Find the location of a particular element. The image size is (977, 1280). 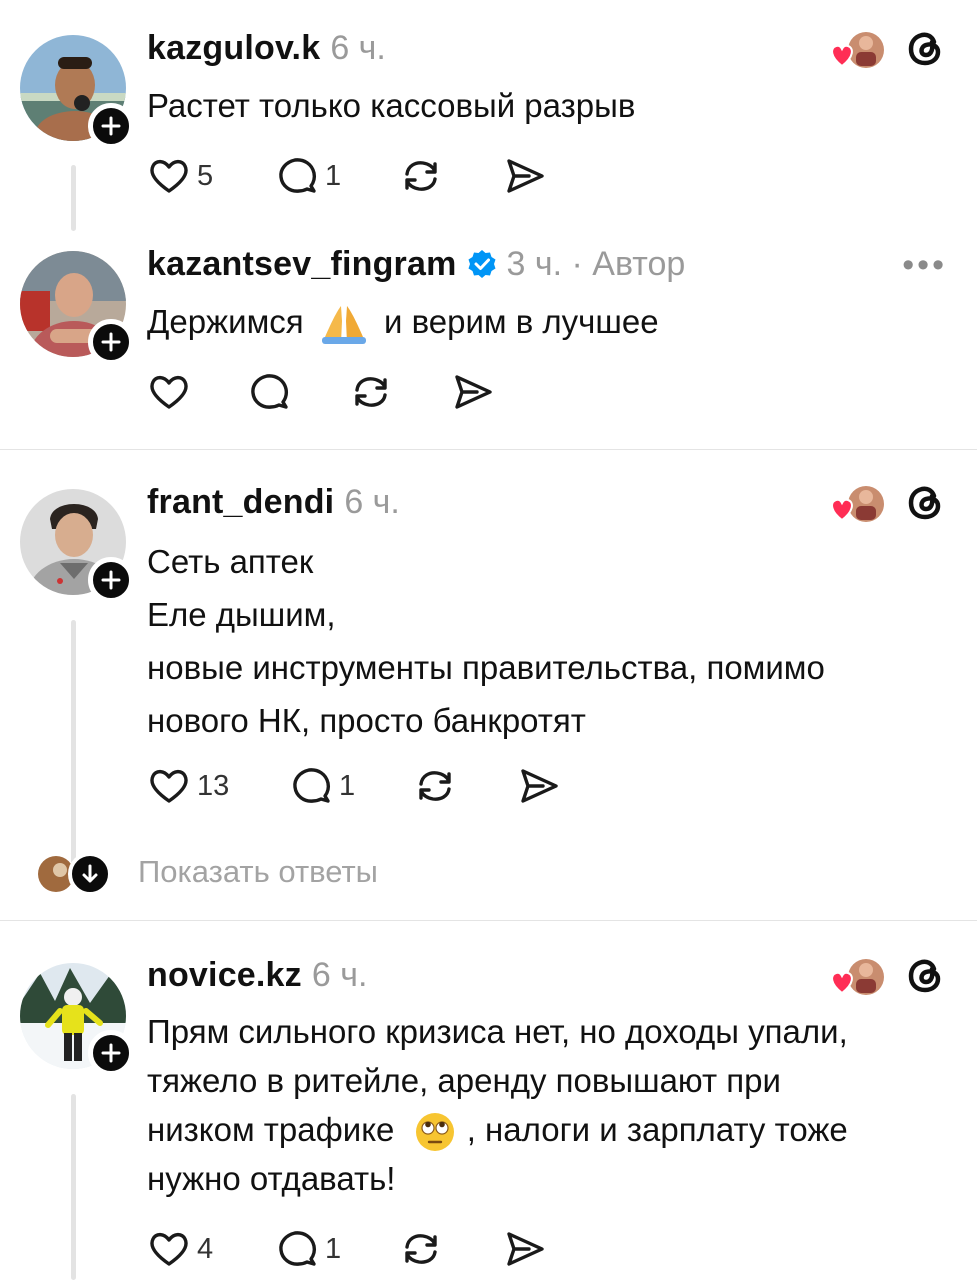

username: frant_dendi is located at coordinates (240, 502).